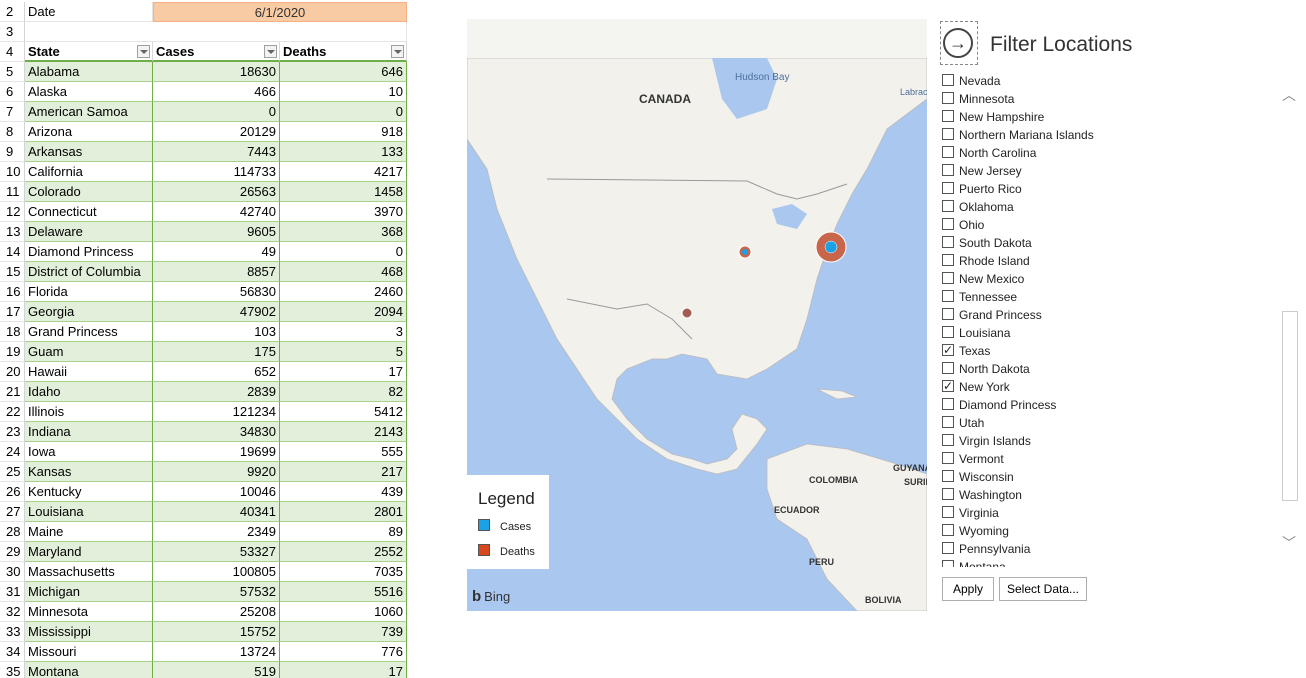  What do you see at coordinates (343, 512) in the screenshot?
I see `deaths-cell: 2801` at bounding box center [343, 512].